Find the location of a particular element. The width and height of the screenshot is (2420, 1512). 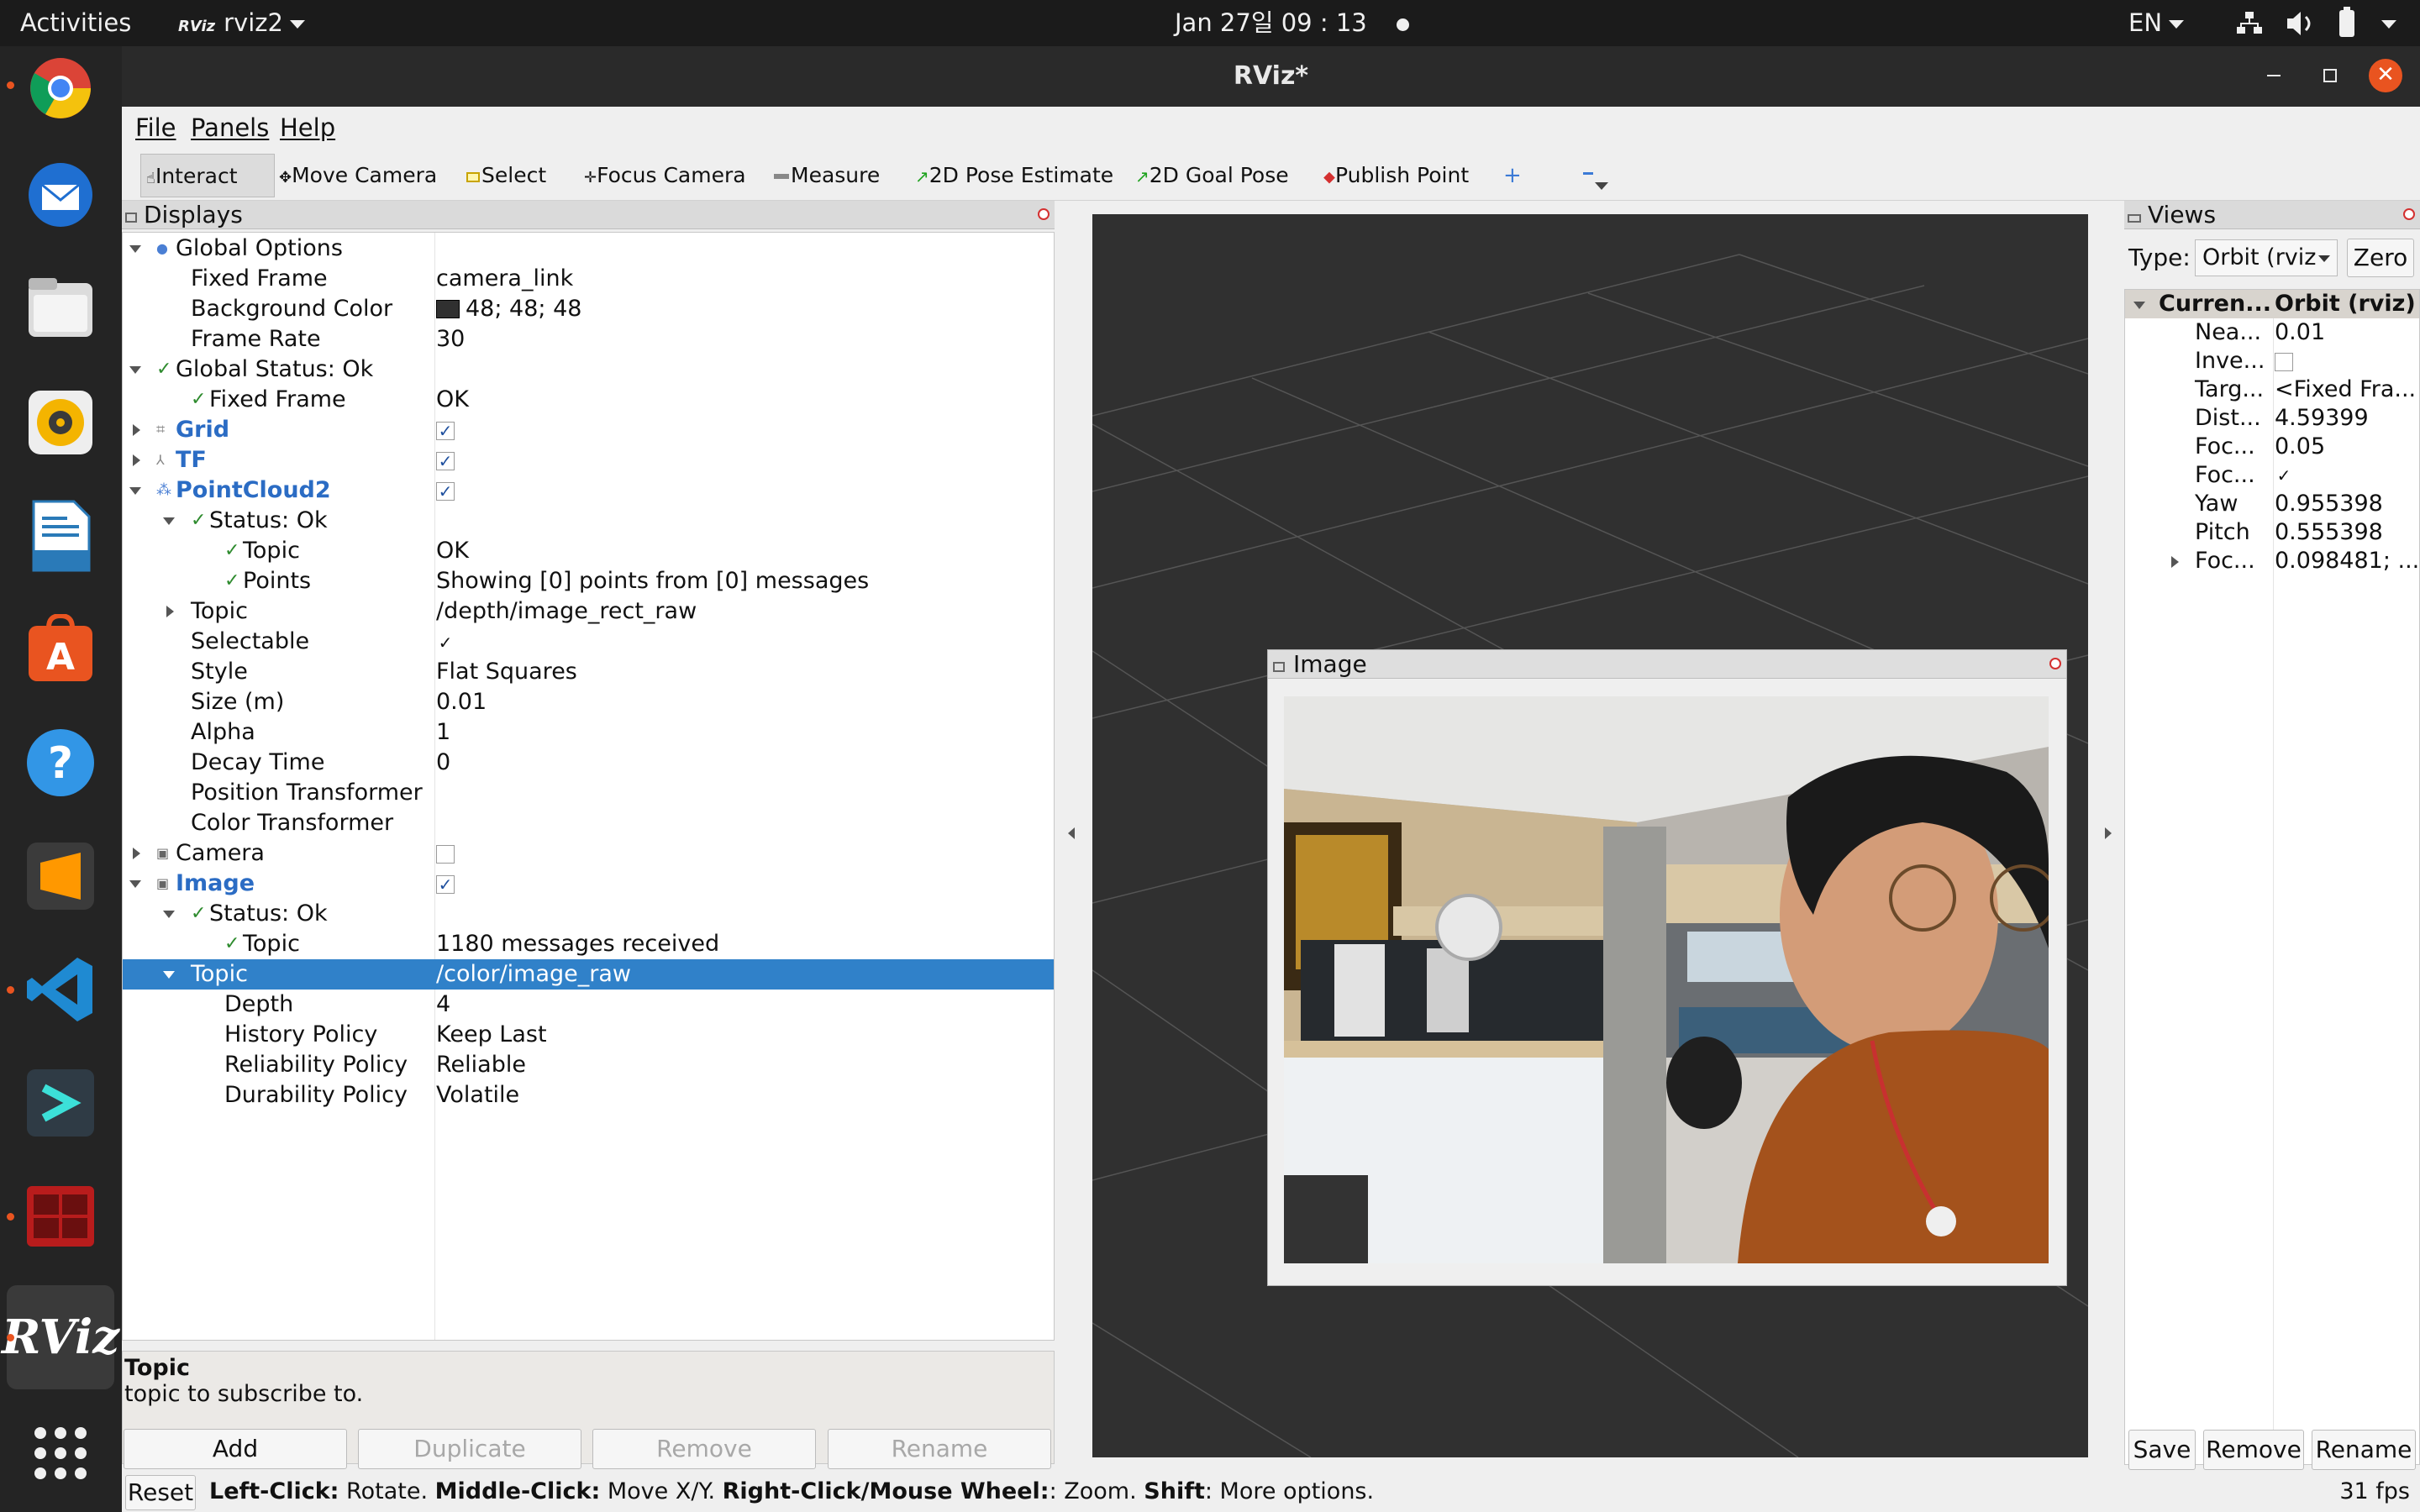

tree-row-fixed-frame: Fixed Frame camera_link is located at coordinates (588, 279).